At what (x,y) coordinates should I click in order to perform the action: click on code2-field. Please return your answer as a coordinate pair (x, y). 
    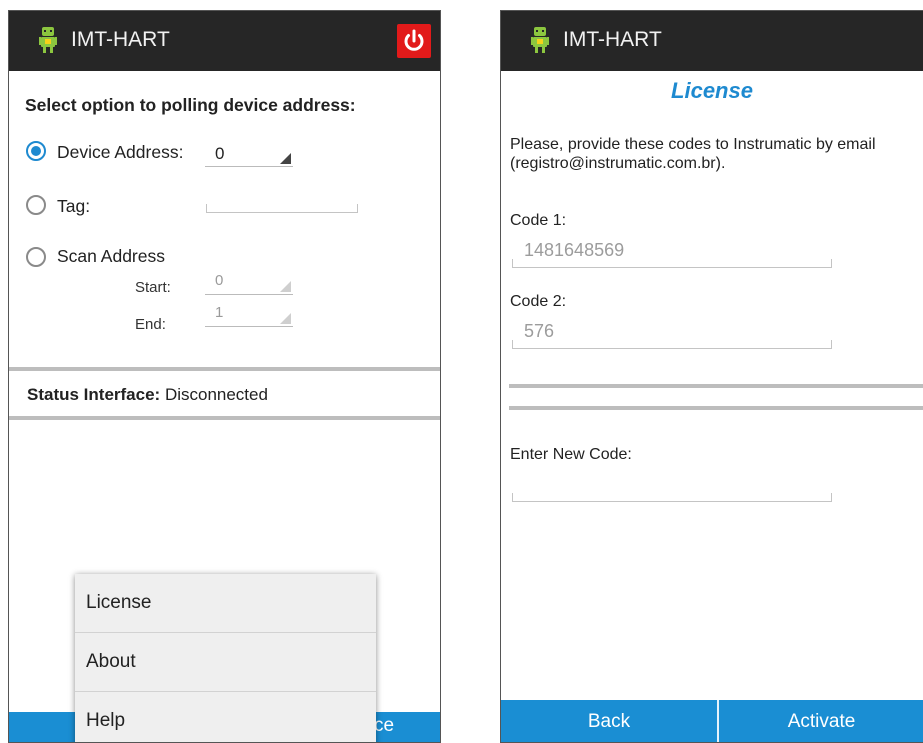
    Looking at the image, I should click on (672, 344).